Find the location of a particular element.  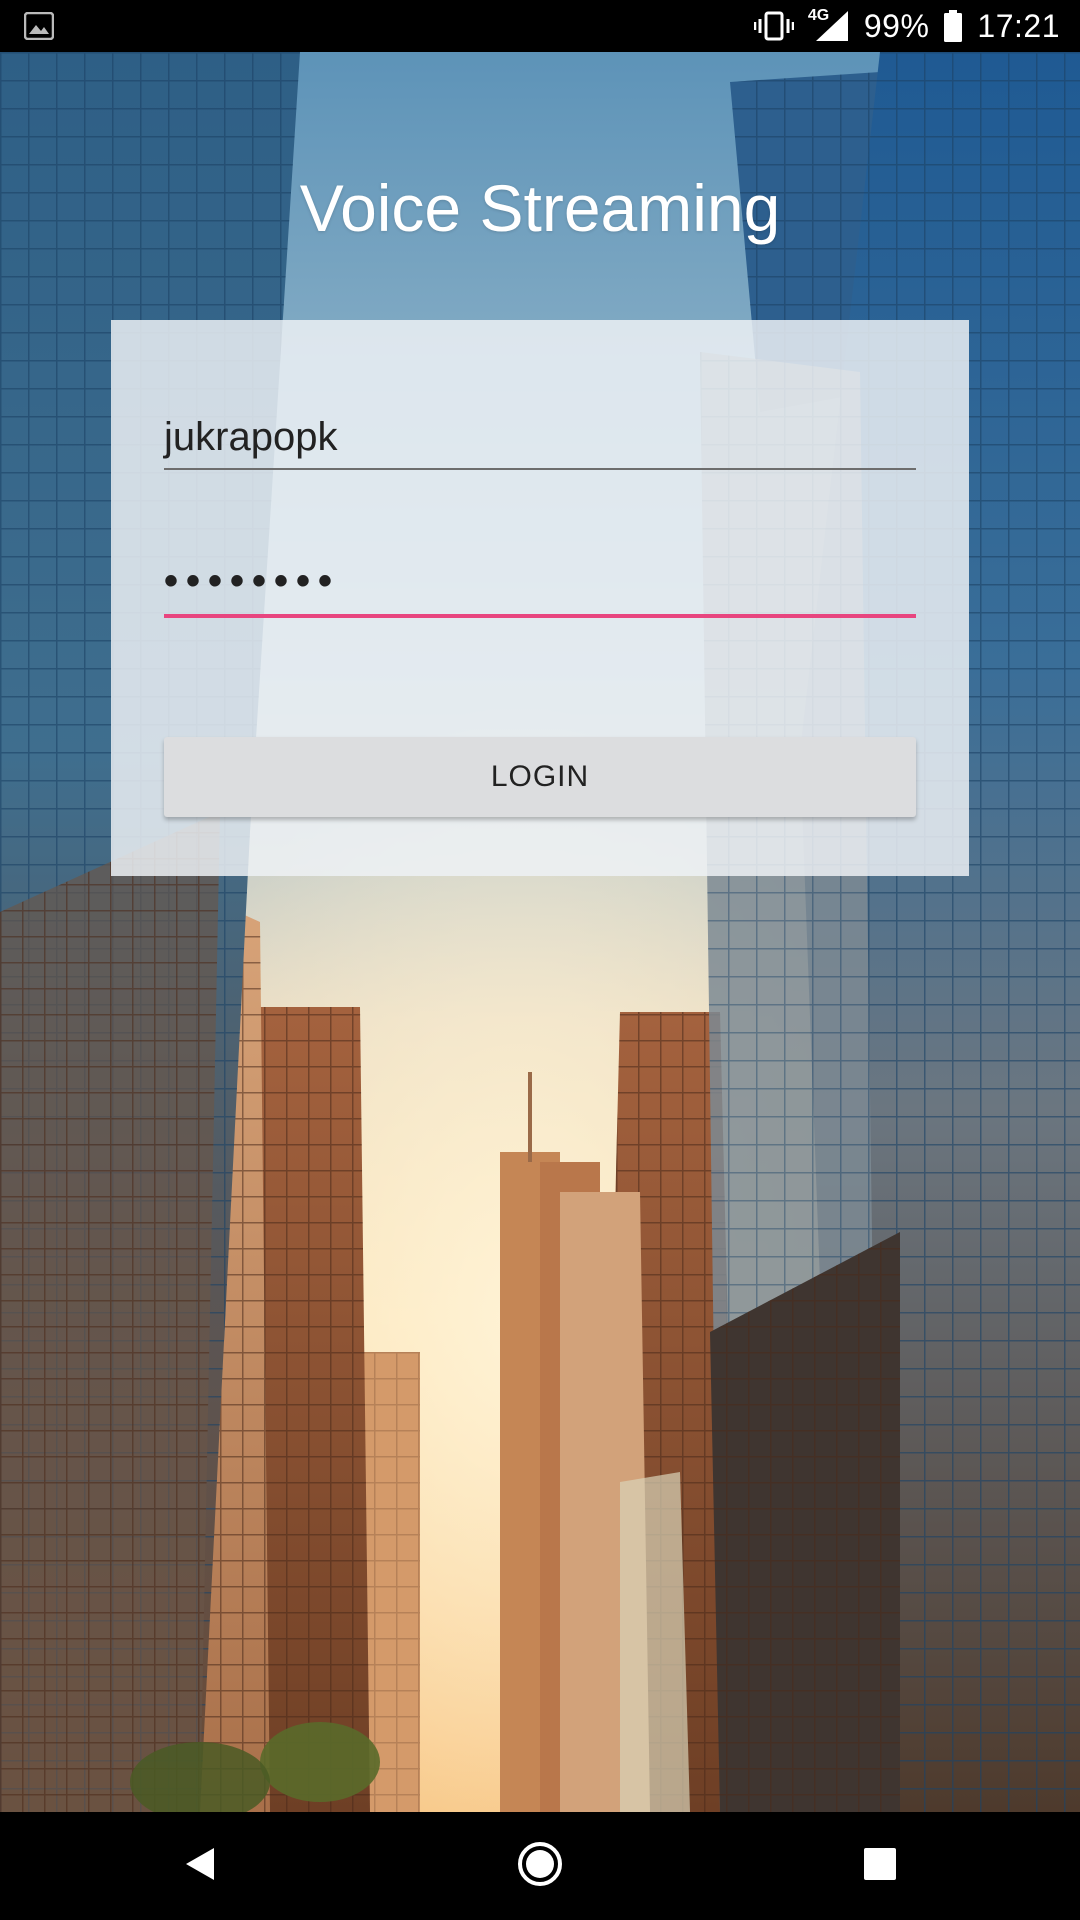

back-button is located at coordinates (200, 1866).